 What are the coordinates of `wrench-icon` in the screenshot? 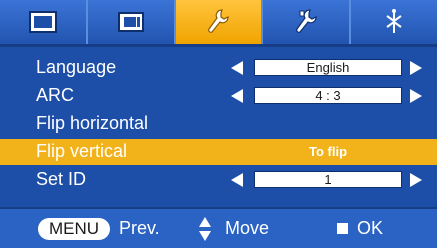 It's located at (219, 21).